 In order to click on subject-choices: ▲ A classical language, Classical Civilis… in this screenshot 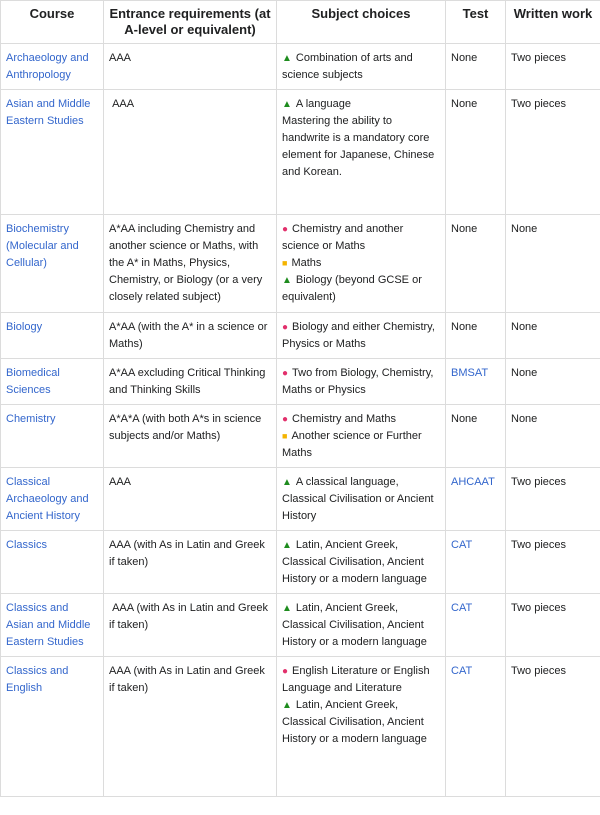, I will do `click(361, 499)`.